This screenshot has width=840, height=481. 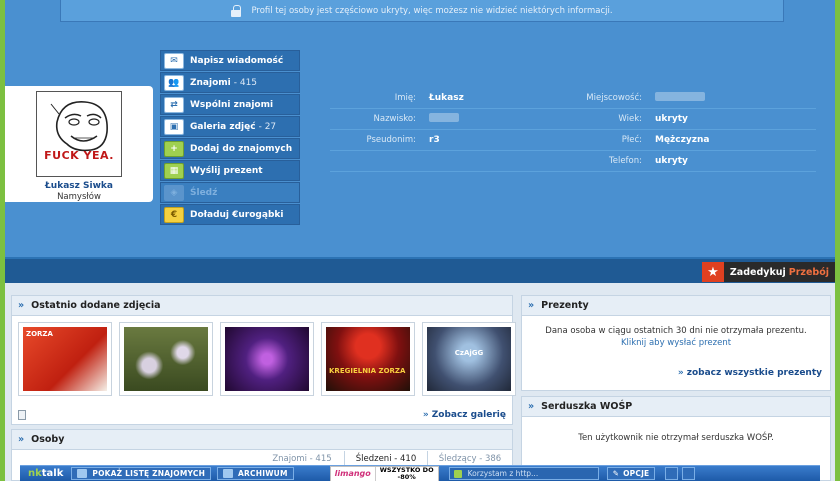 I want to click on gender-value: Mężczyzna, so click(x=682, y=140).